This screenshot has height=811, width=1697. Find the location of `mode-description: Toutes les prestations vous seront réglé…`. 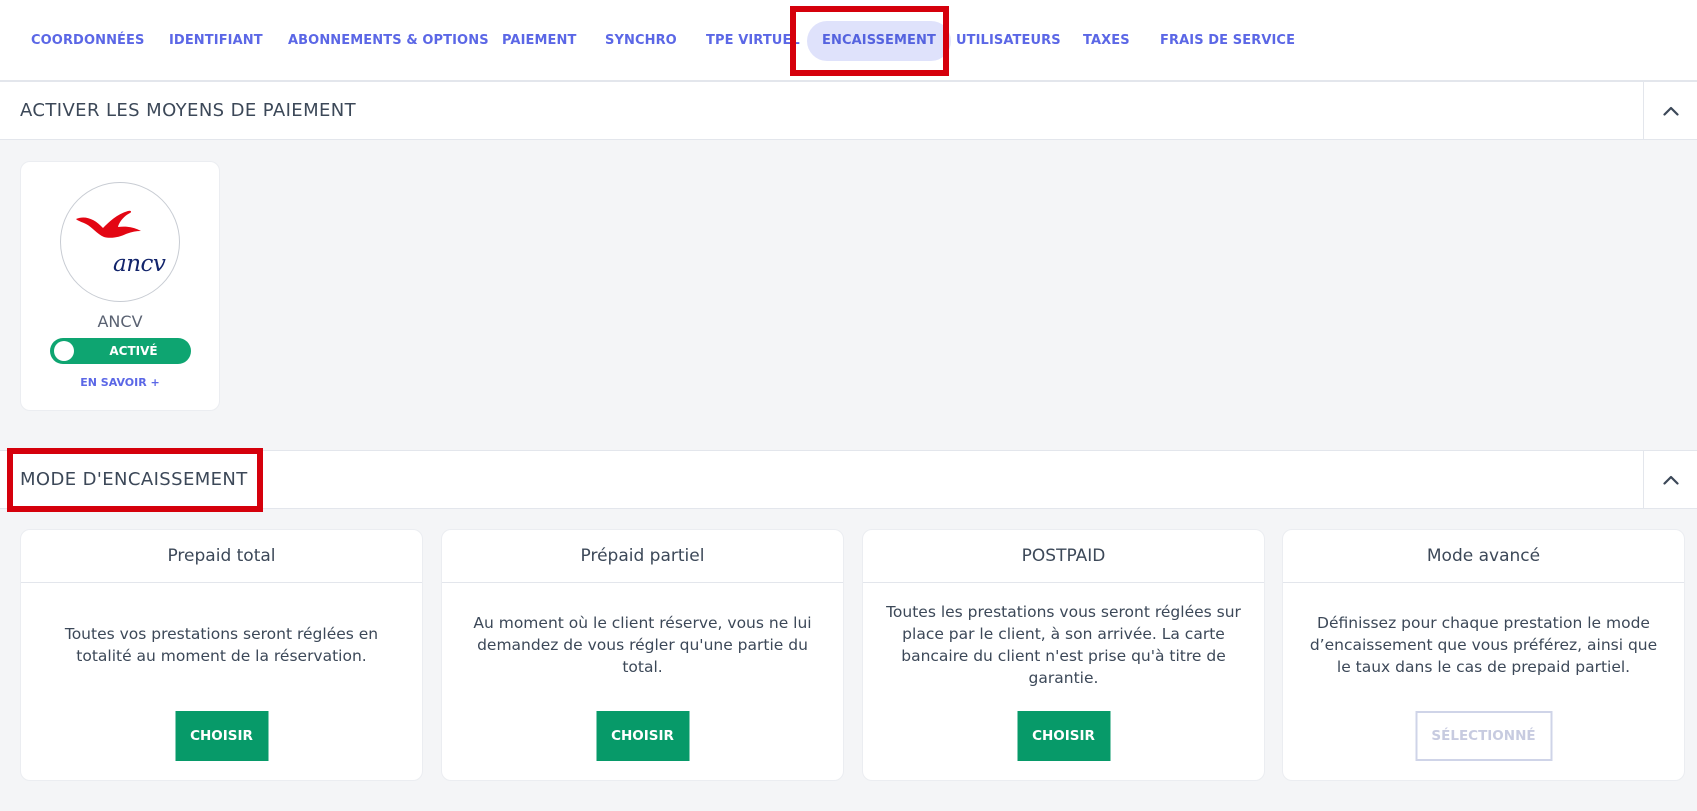

mode-description: Toutes les prestations vous seront réglé… is located at coordinates (1063, 644).